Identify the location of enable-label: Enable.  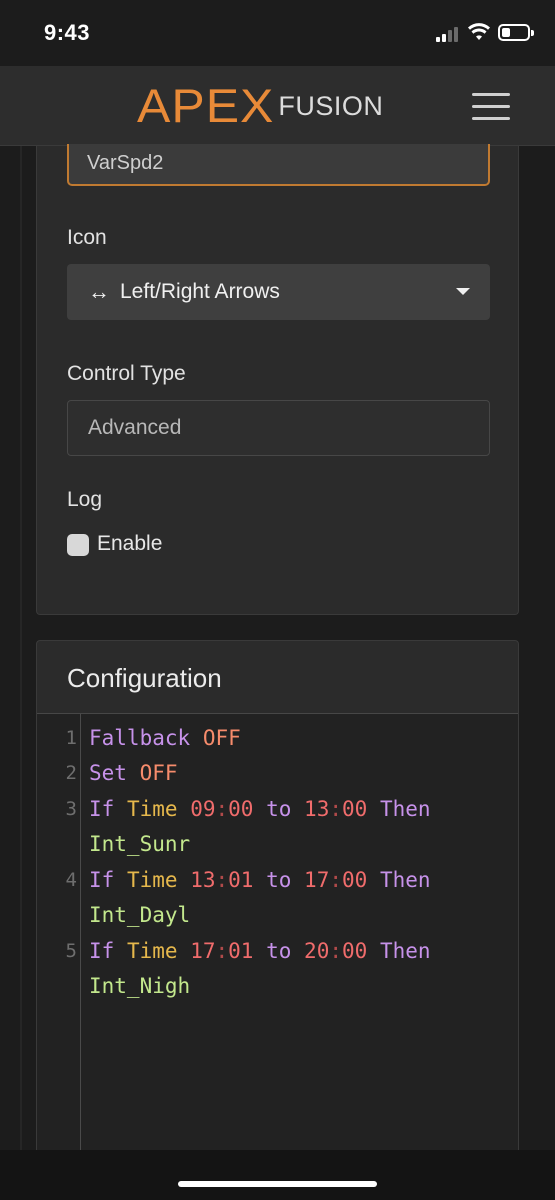
(130, 543).